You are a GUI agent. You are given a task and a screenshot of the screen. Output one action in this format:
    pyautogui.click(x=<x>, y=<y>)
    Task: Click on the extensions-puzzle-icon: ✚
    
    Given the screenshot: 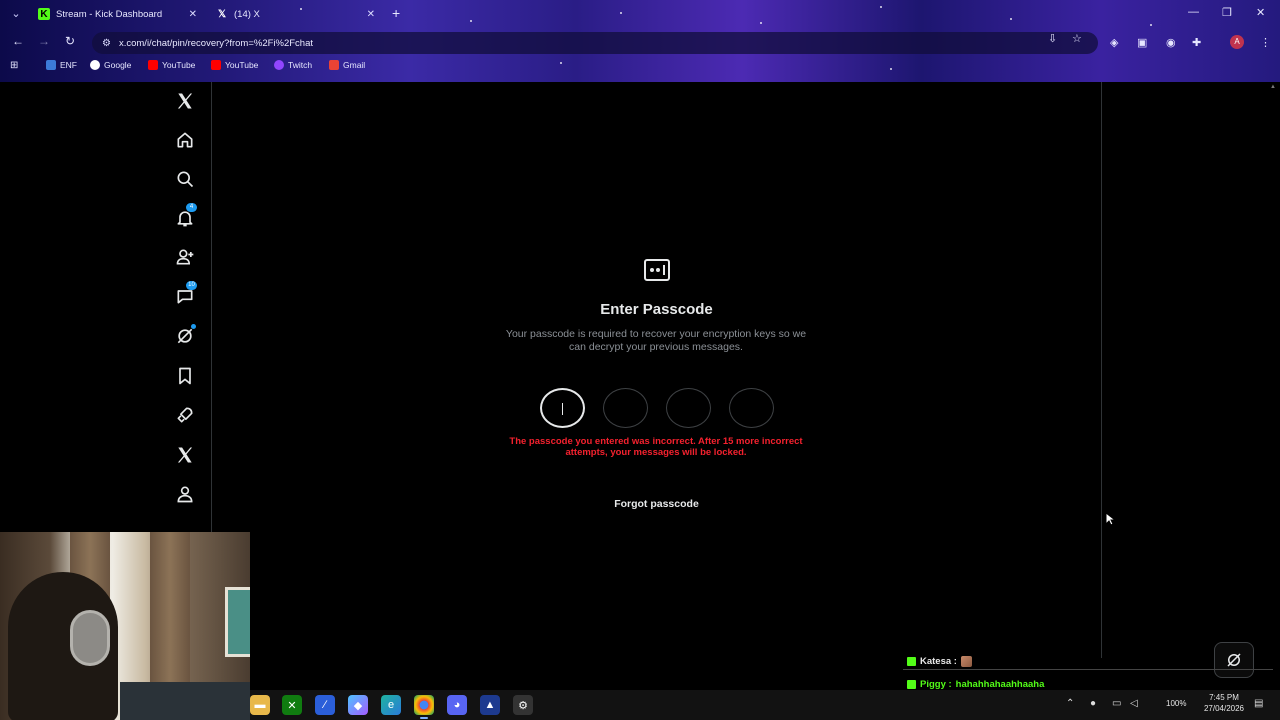 What is the action you would take?
    pyautogui.click(x=1196, y=42)
    